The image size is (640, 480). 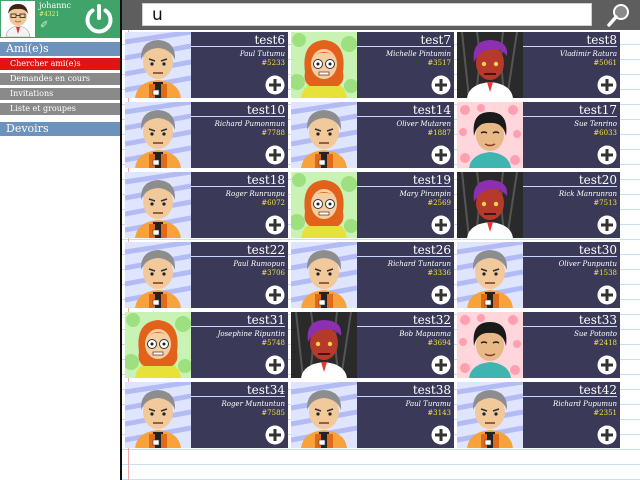 I want to click on section-friends: Ami(e)s, so click(x=60, y=49).